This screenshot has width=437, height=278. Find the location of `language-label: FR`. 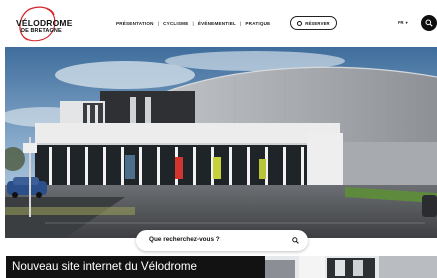

language-label: FR is located at coordinates (401, 22).